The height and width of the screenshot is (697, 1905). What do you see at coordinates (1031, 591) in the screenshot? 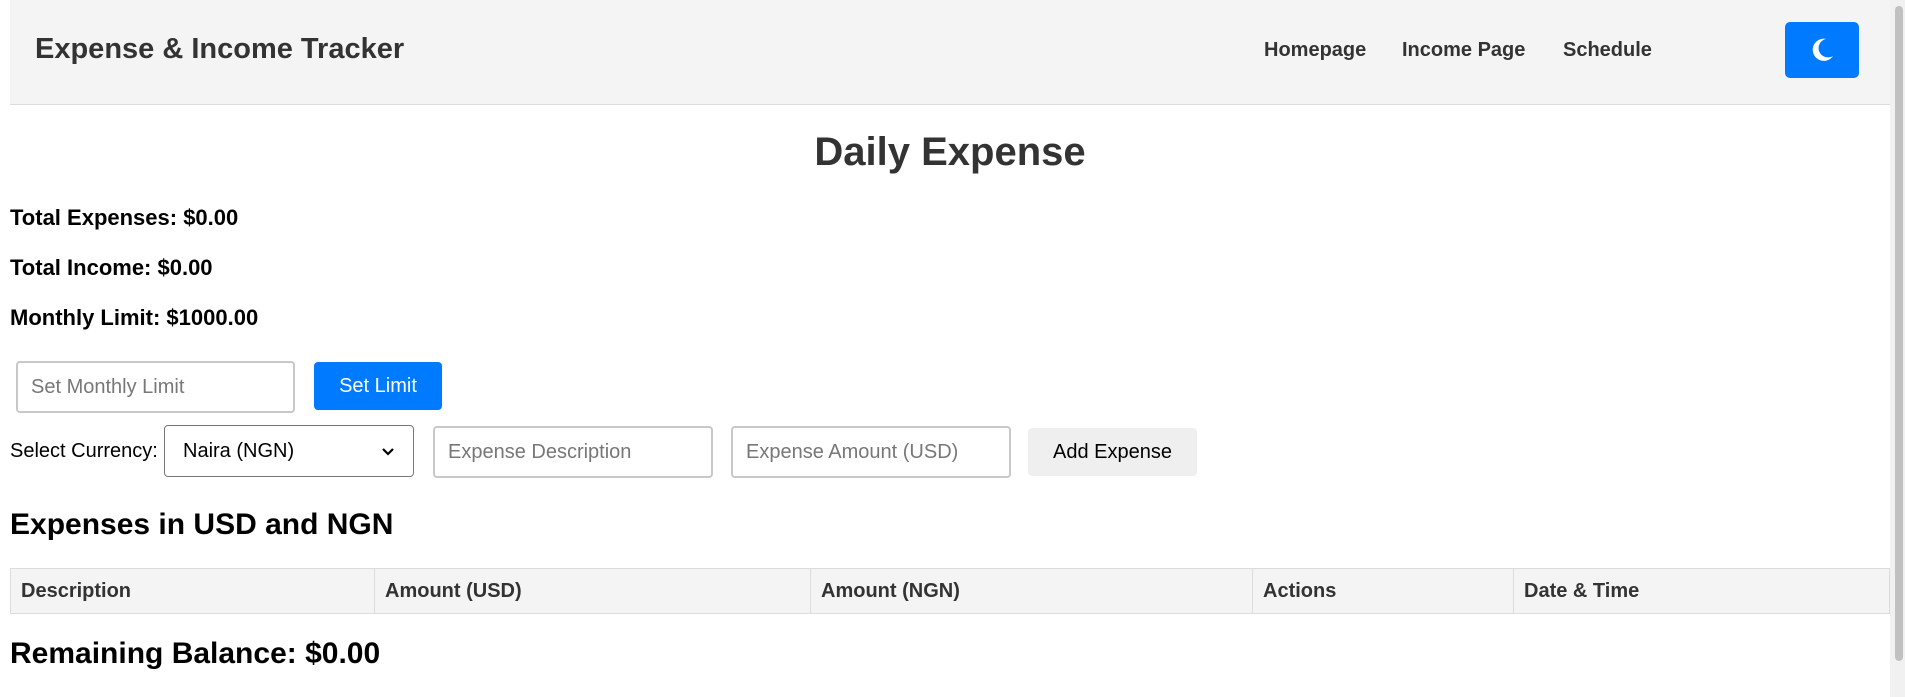
I see `column-amount-ngn: Amount (NGN)` at bounding box center [1031, 591].